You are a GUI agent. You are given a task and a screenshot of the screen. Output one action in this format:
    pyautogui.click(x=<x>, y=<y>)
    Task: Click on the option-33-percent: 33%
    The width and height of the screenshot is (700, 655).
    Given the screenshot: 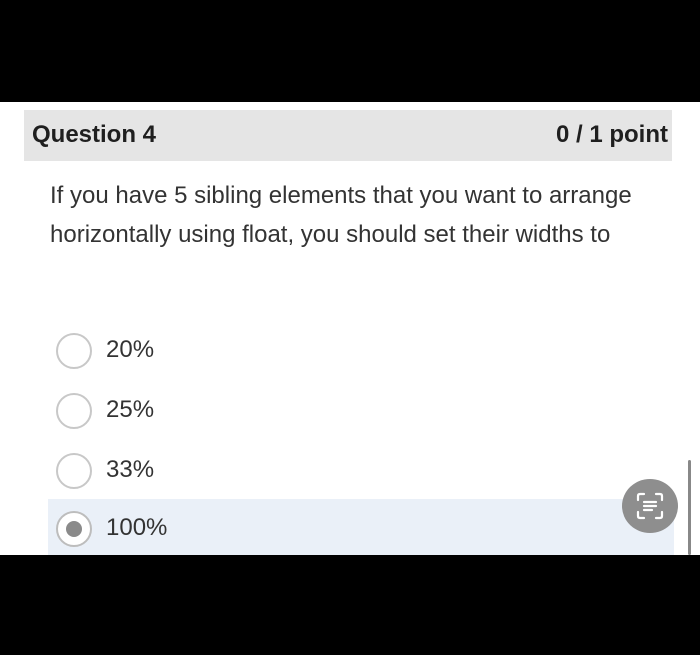 What is the action you would take?
    pyautogui.click(x=361, y=471)
    